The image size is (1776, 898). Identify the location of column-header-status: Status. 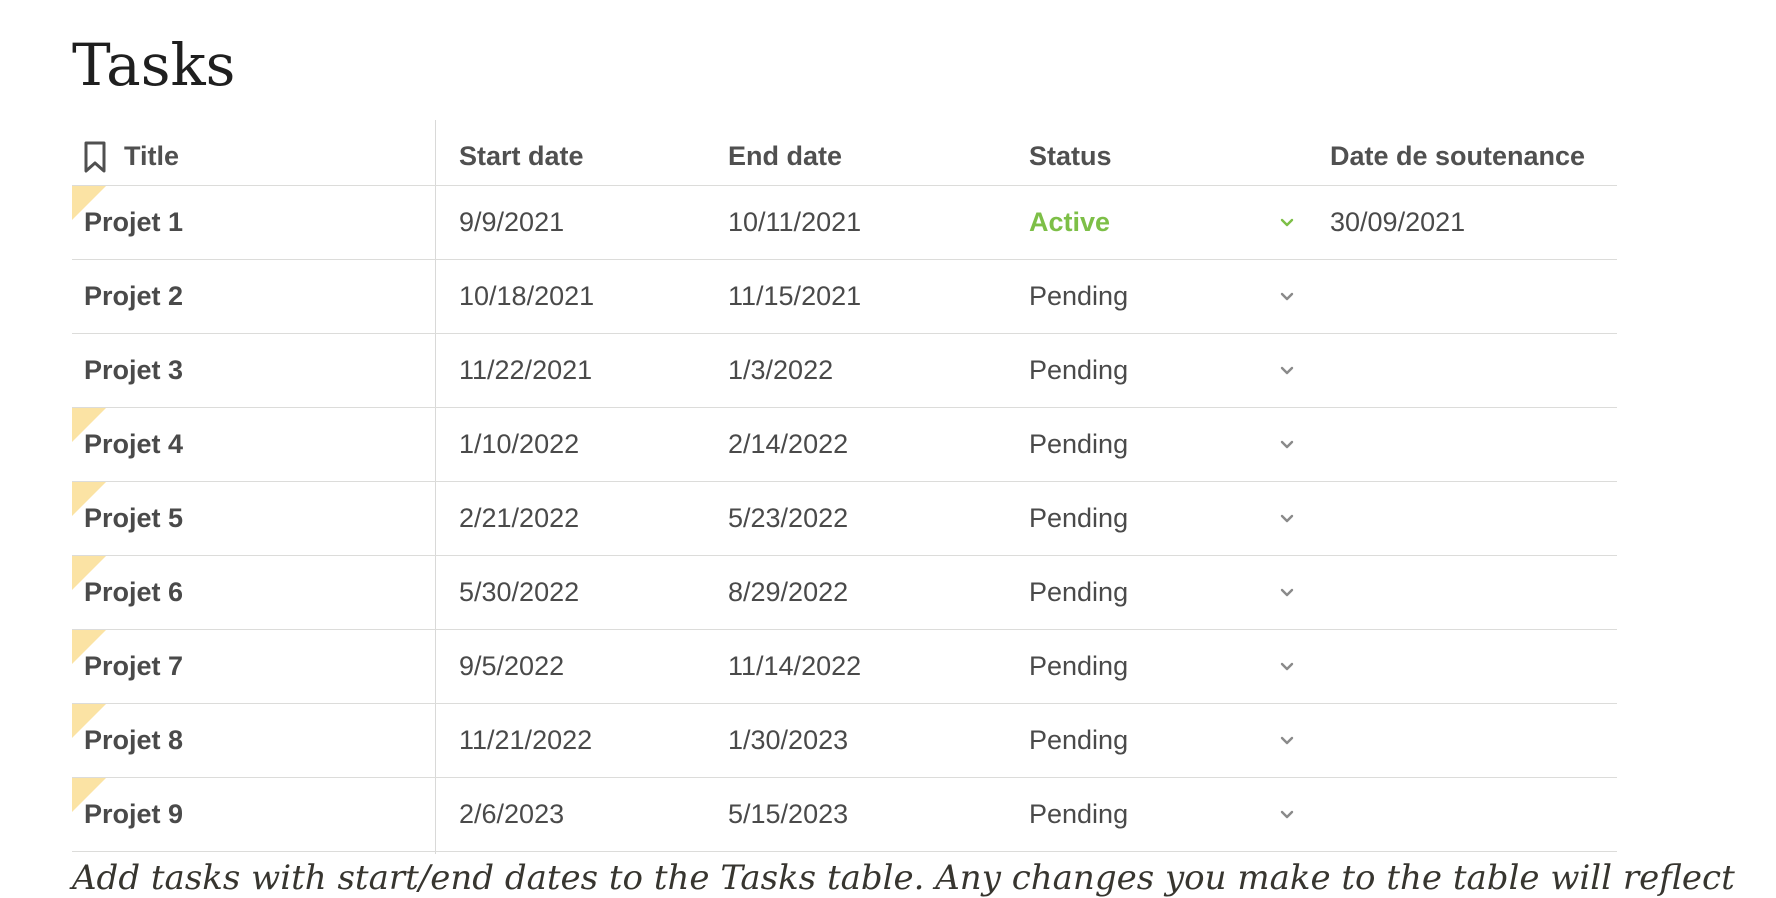
(1169, 152).